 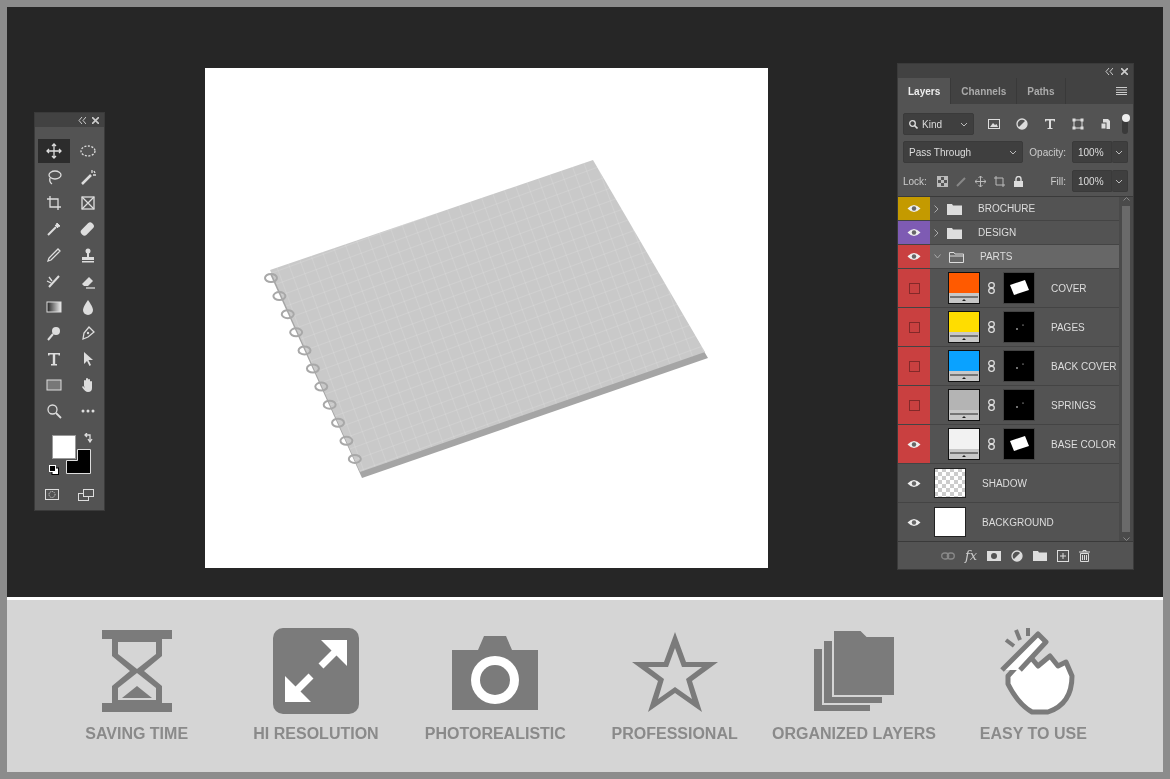 I want to click on expand-arrows-icon, so click(x=316, y=671).